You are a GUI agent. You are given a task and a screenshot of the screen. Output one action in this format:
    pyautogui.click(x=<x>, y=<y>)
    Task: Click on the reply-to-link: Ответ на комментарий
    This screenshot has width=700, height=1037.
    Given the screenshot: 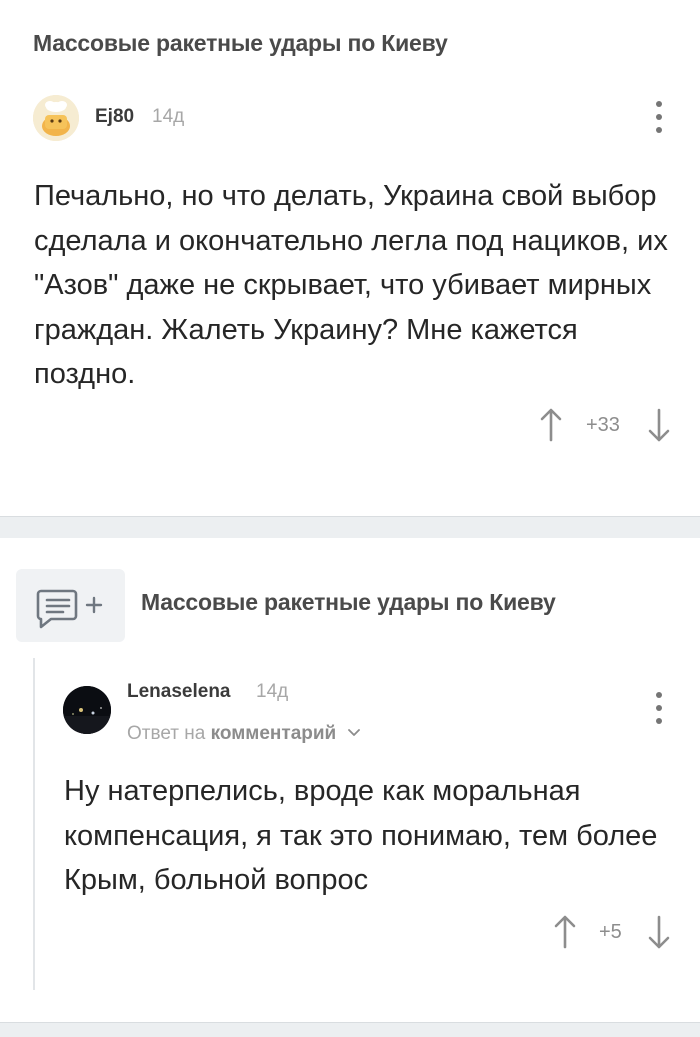 What is the action you would take?
    pyautogui.click(x=243, y=733)
    